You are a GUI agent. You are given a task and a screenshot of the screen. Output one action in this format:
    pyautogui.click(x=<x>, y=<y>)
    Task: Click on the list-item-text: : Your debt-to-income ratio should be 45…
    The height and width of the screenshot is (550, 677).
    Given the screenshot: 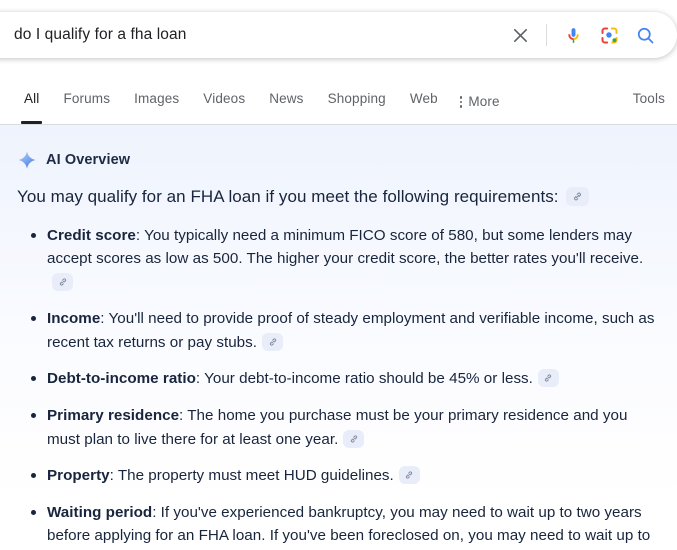 What is the action you would take?
    pyautogui.click(x=364, y=379)
    